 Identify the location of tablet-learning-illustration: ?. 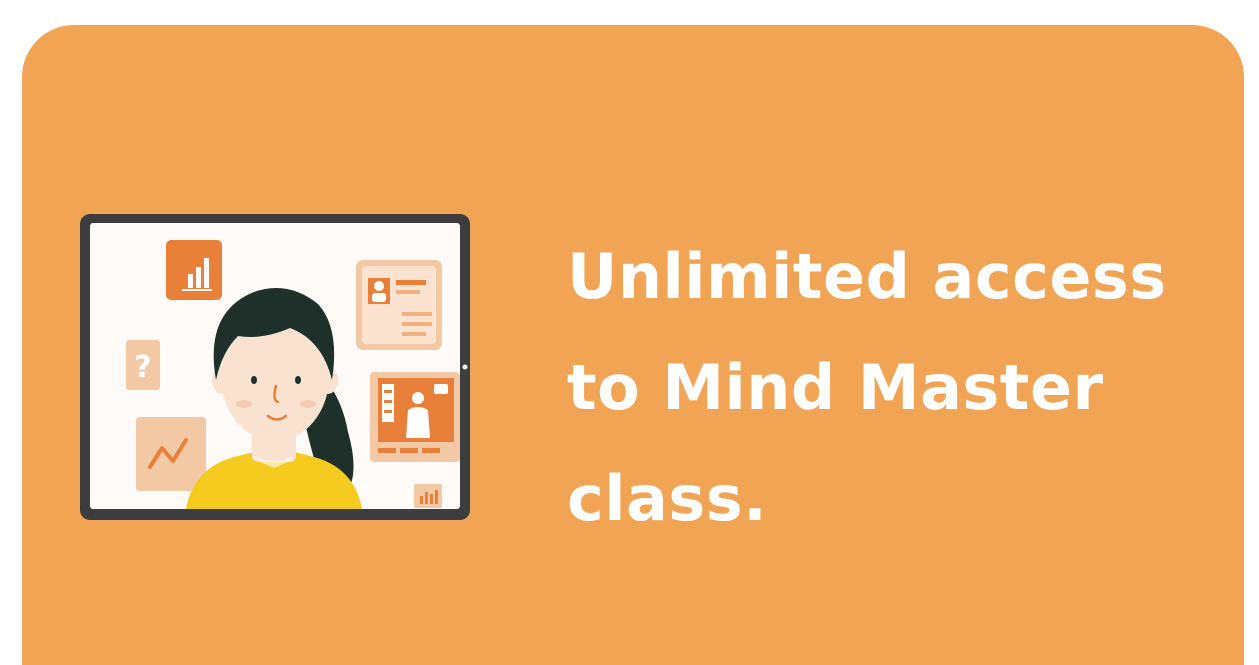
(275, 367).